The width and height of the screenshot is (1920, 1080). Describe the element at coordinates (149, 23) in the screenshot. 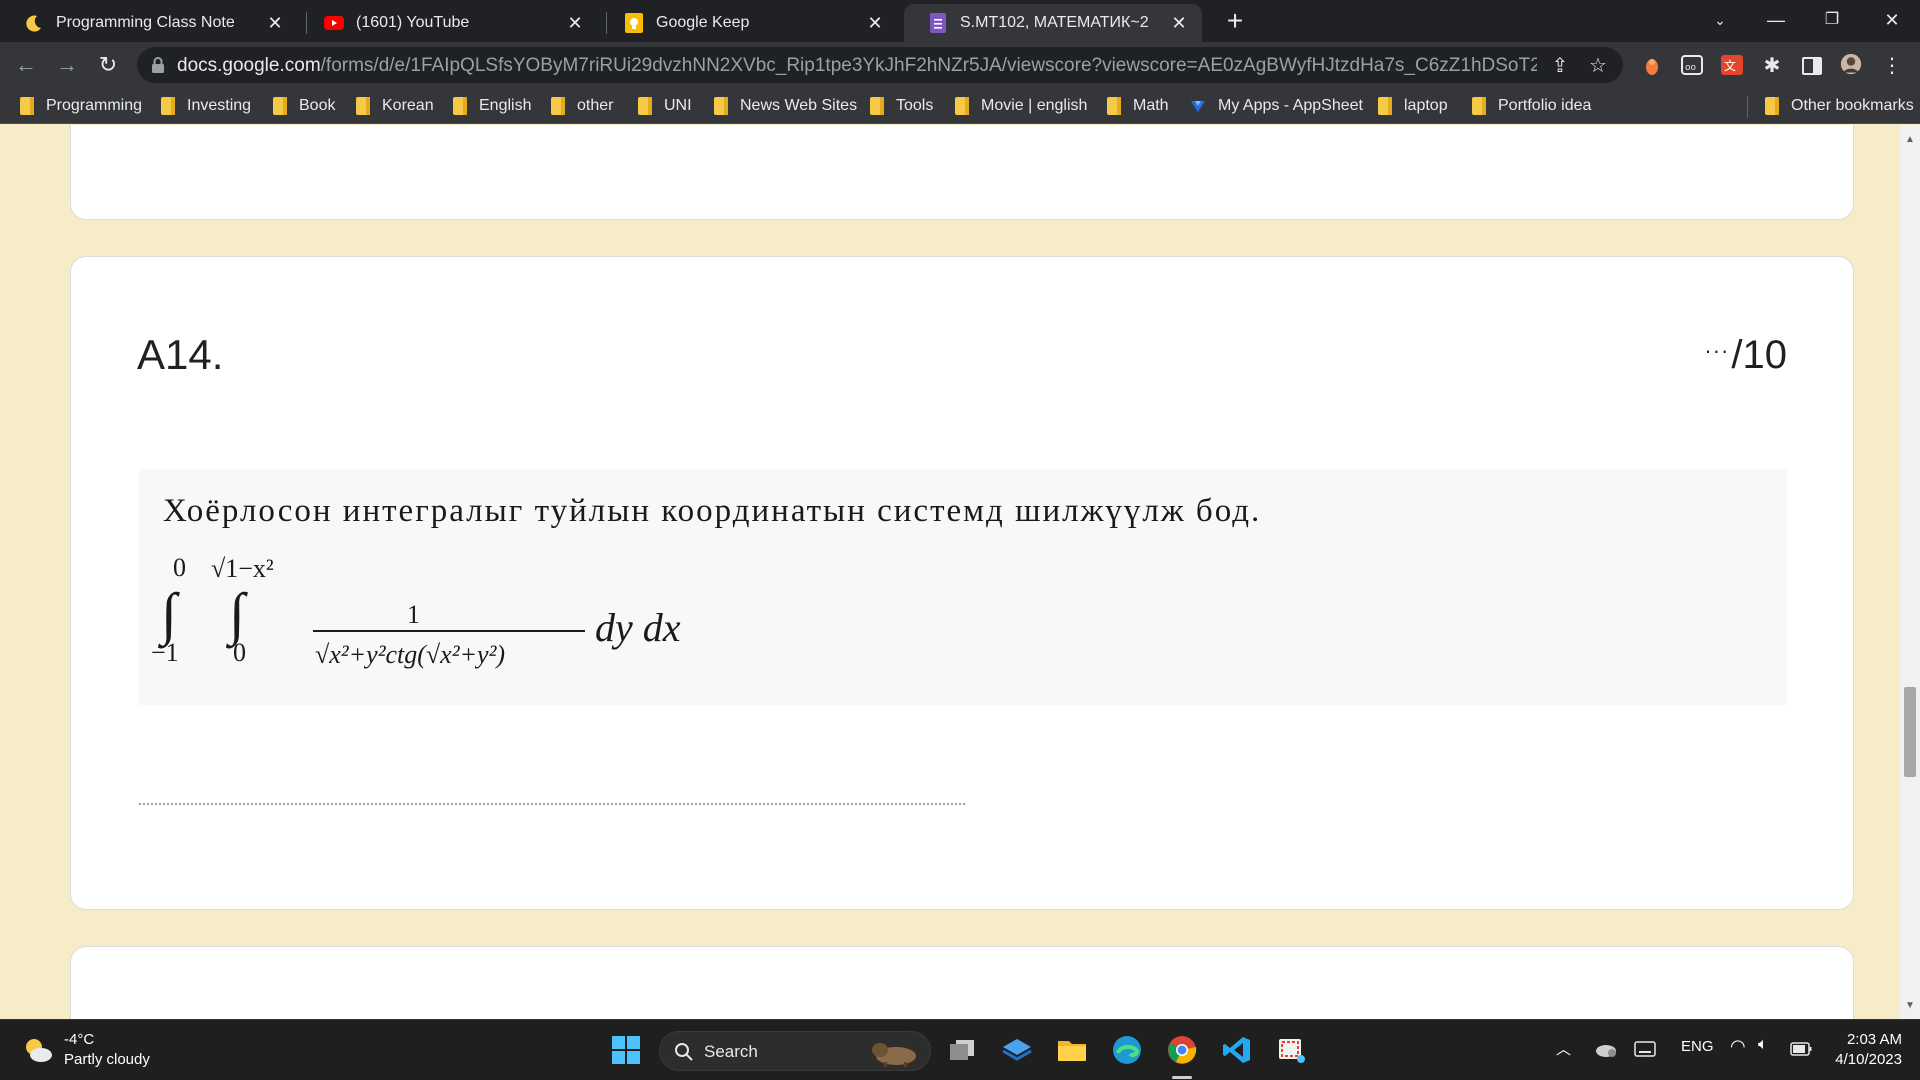

I see `tab-programming-class-note: Programming Class Note ✕` at that location.